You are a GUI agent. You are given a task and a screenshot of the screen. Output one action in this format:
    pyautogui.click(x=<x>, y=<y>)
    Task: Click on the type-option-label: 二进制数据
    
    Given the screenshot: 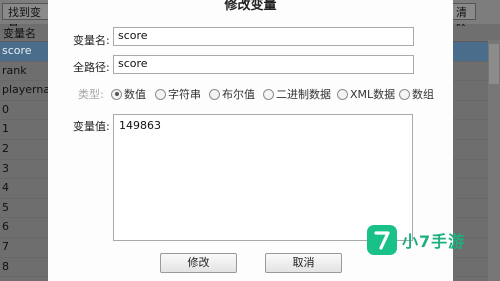 What is the action you would take?
    pyautogui.click(x=303, y=94)
    